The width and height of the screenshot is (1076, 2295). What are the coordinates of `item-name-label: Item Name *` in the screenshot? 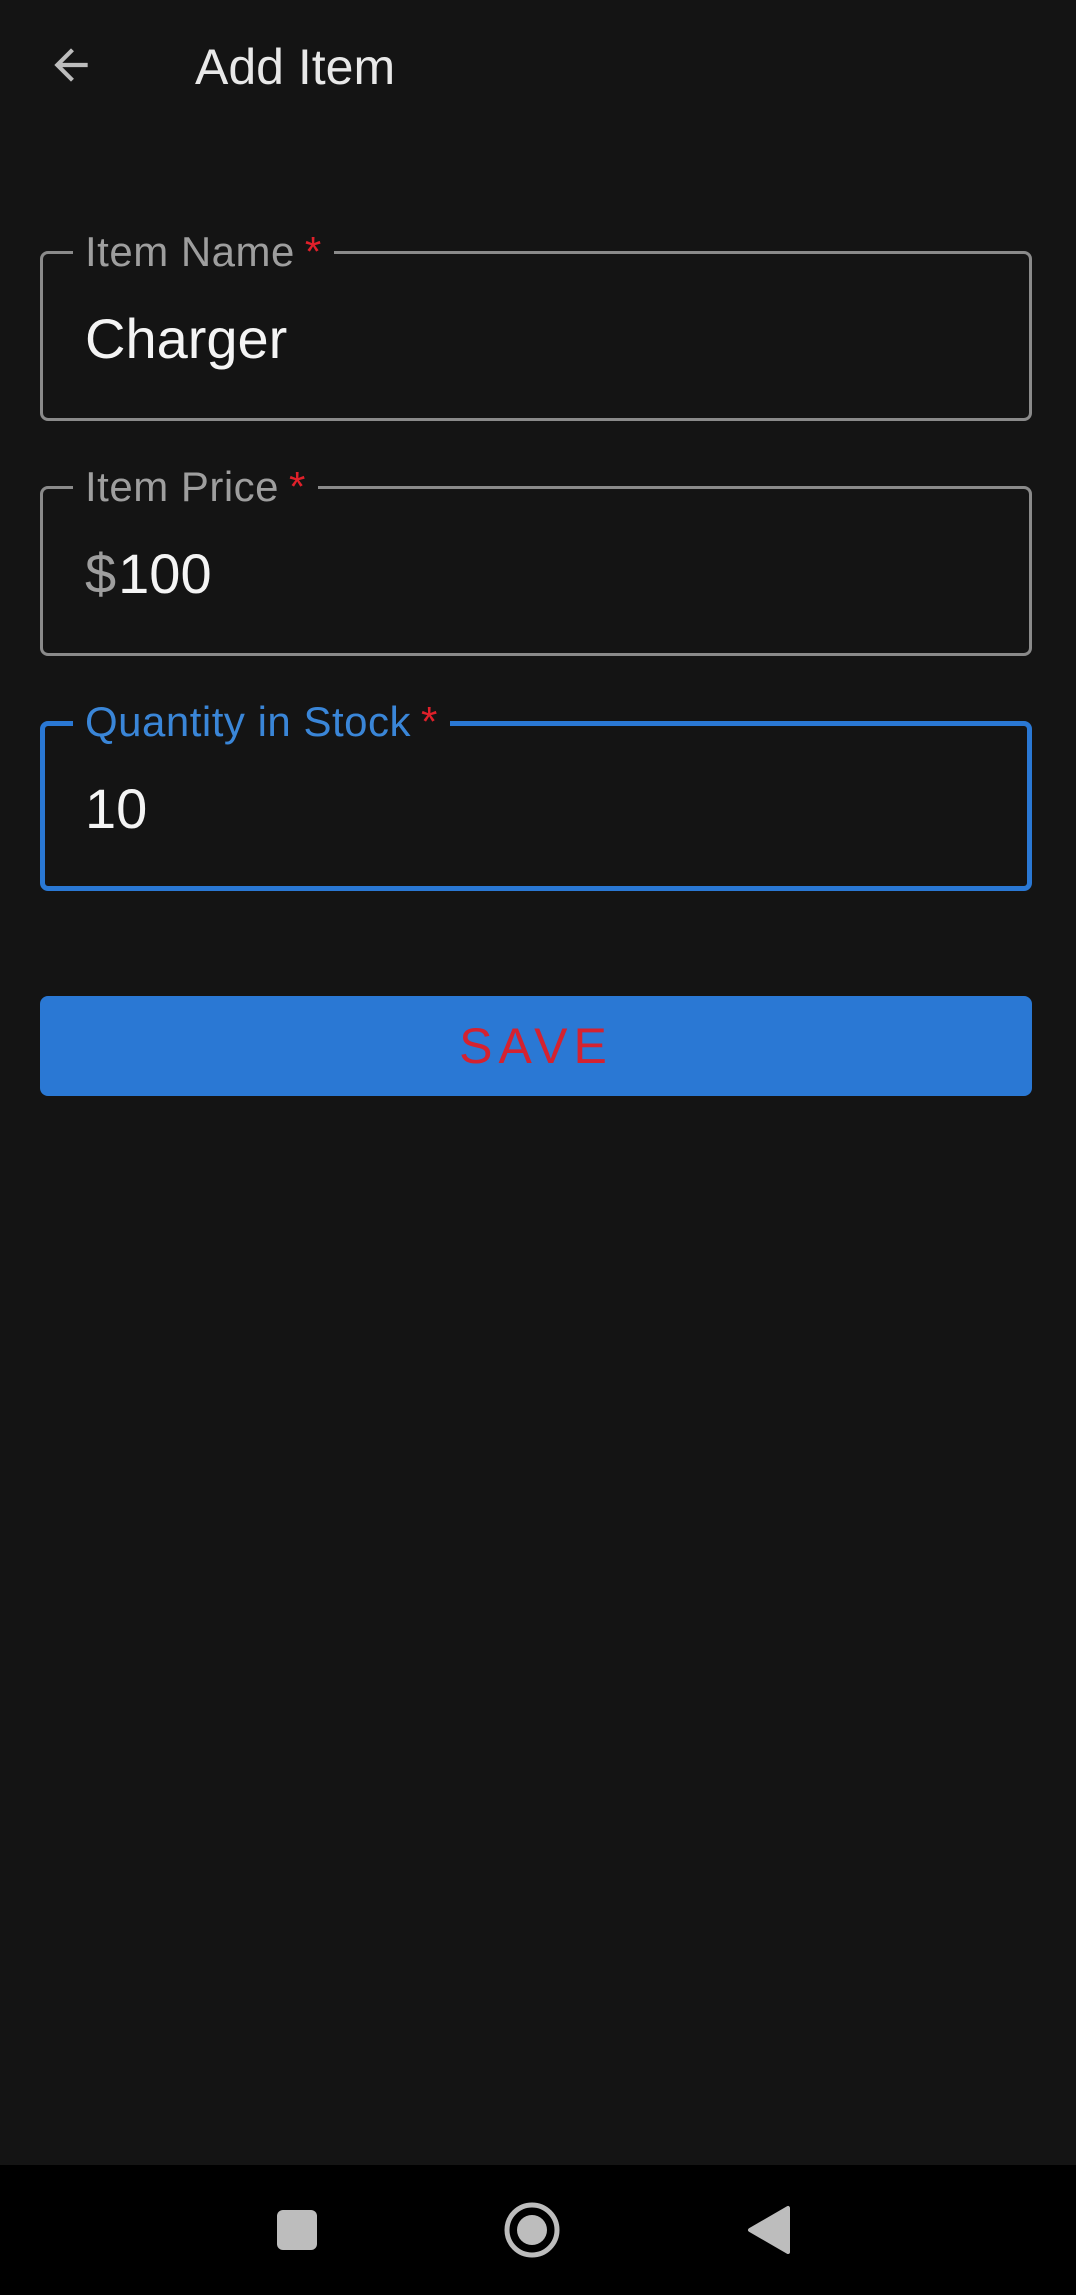 It's located at (203, 252).